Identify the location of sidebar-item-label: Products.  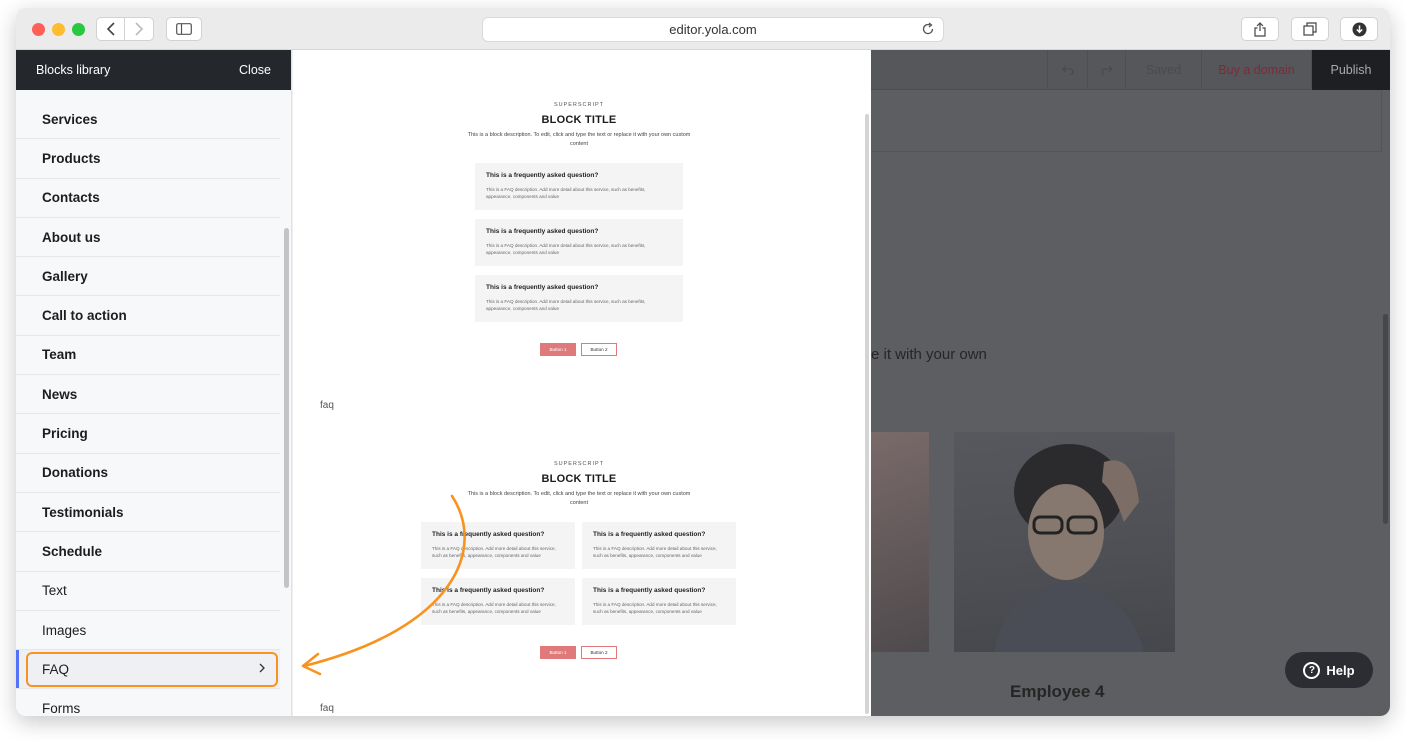
(71, 158).